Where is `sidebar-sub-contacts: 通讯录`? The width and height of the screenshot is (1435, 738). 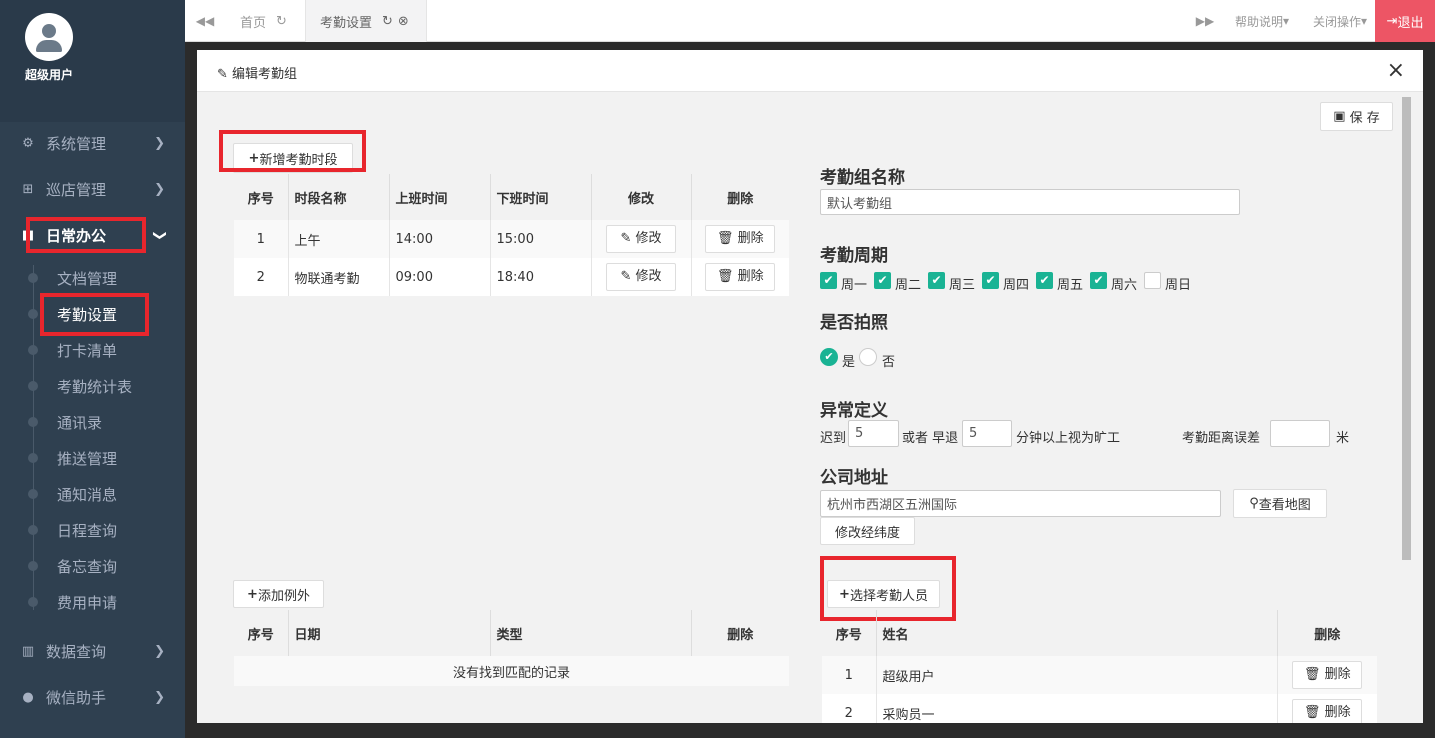
sidebar-sub-contacts: 通讯录 is located at coordinates (92, 422).